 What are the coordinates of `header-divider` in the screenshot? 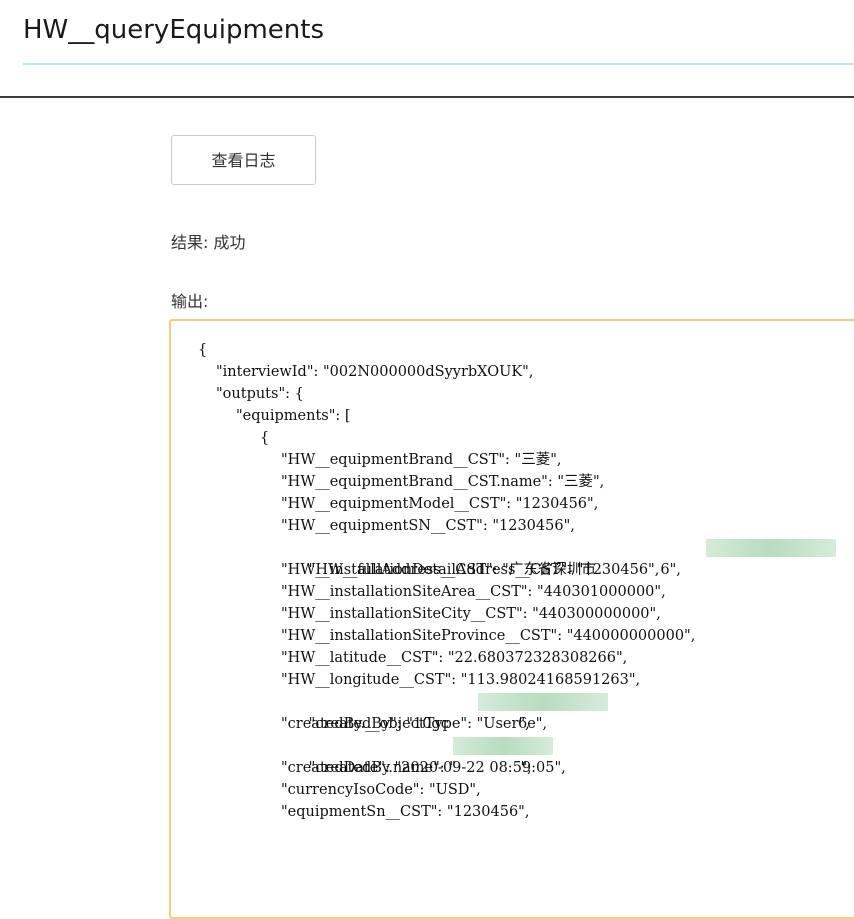 It's located at (427, 97).